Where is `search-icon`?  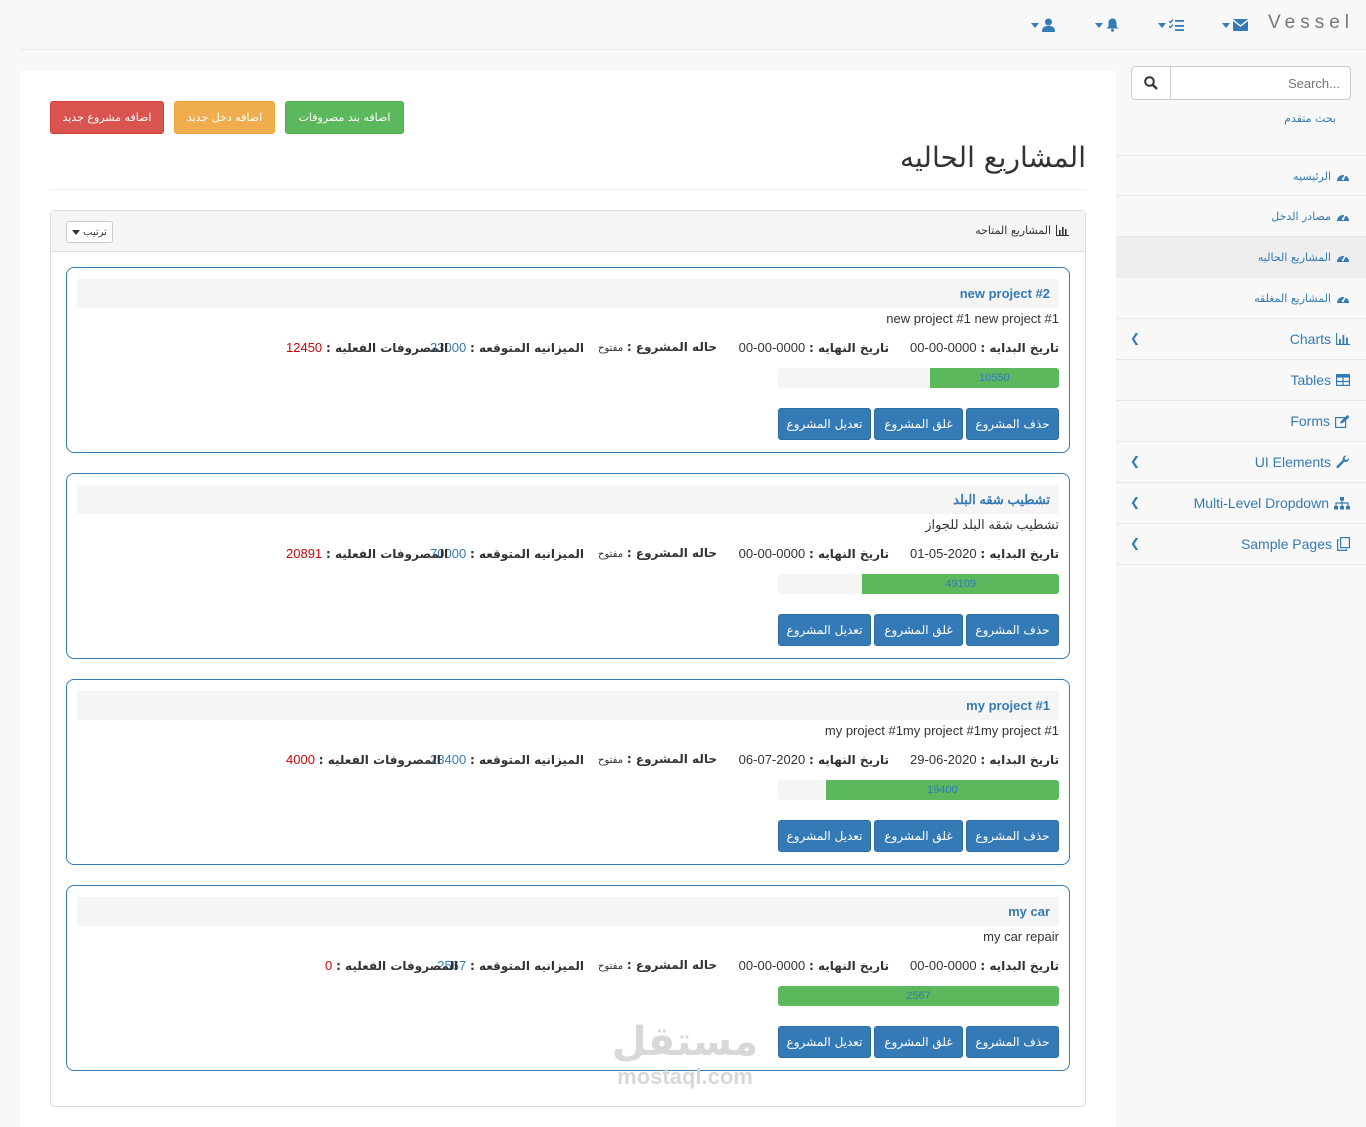 search-icon is located at coordinates (1151, 83).